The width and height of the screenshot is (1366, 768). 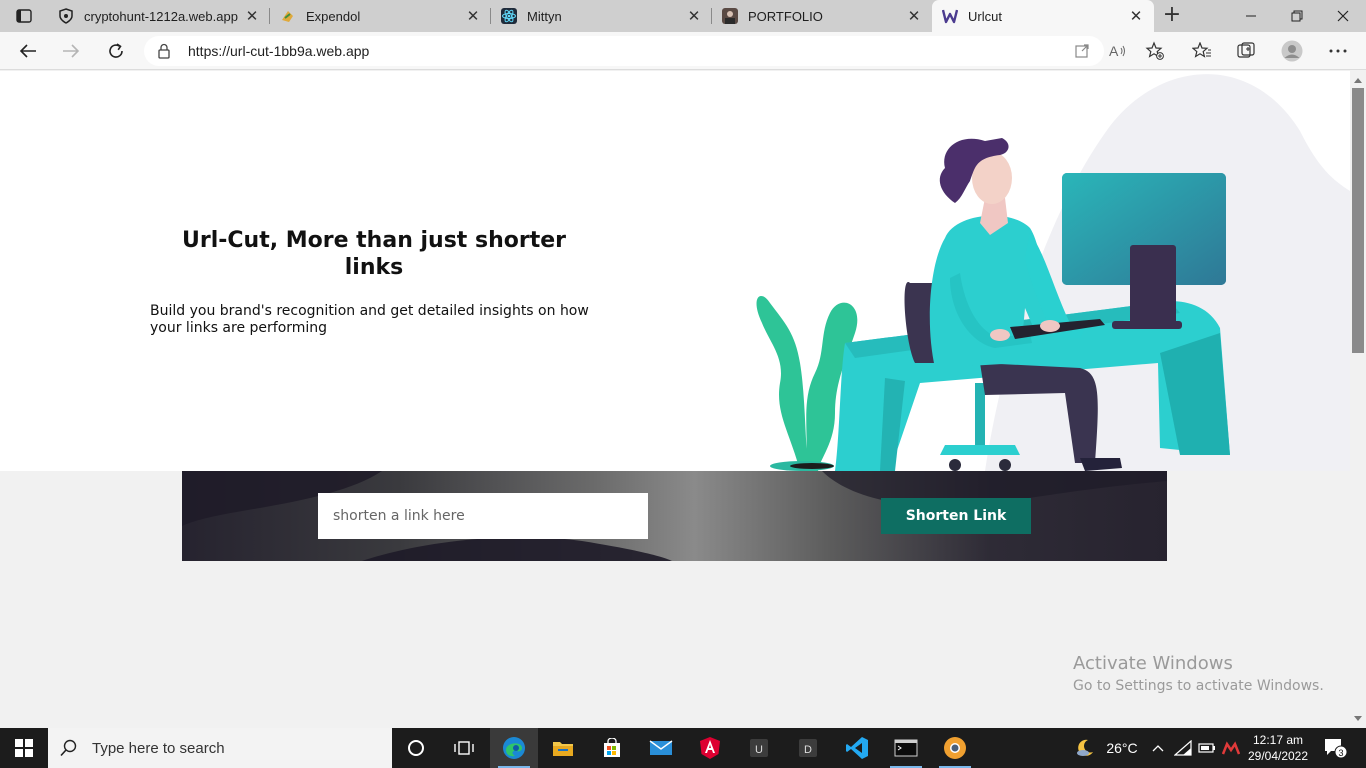 I want to click on shield-icon, so click(x=66, y=16).